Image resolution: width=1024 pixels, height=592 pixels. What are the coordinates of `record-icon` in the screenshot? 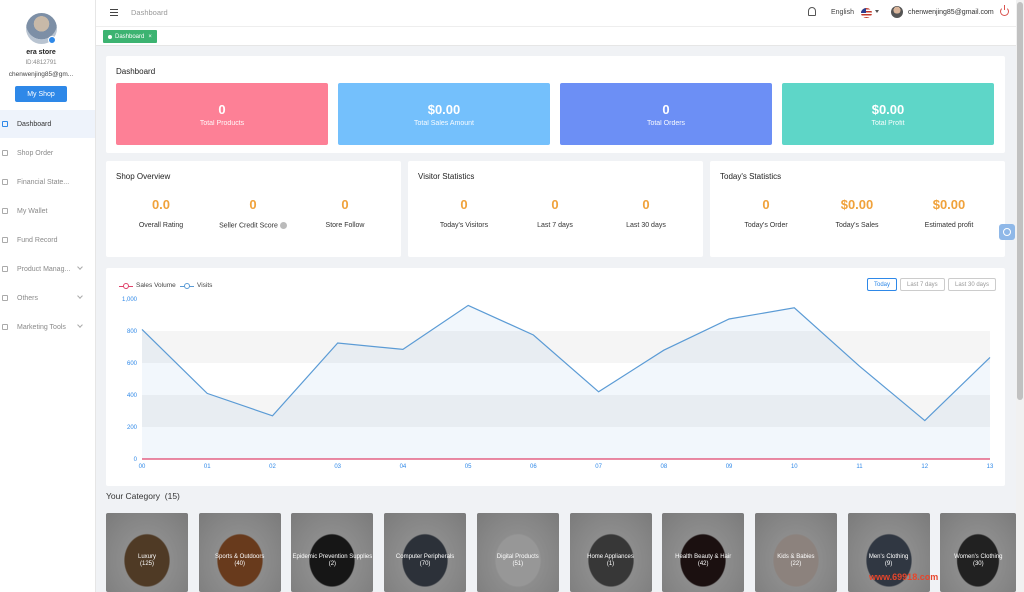 It's located at (5, 240).